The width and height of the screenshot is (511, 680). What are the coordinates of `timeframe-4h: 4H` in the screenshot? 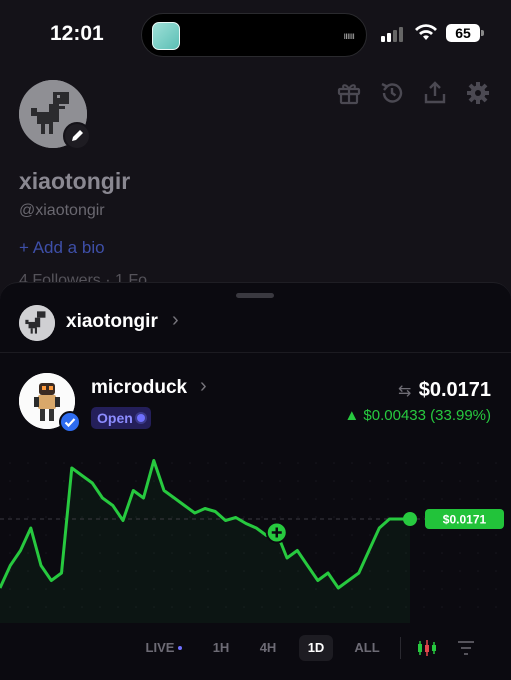 It's located at (268, 648).